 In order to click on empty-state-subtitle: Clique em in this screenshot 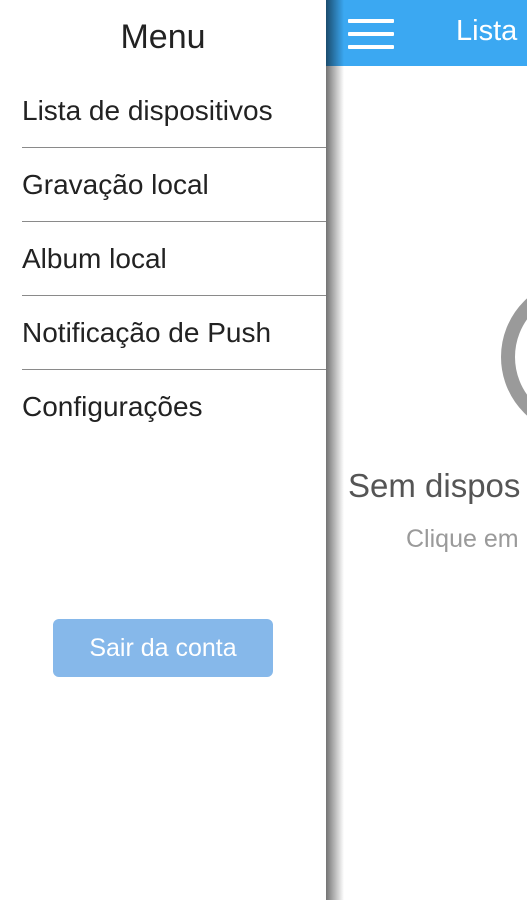, I will do `click(462, 539)`.